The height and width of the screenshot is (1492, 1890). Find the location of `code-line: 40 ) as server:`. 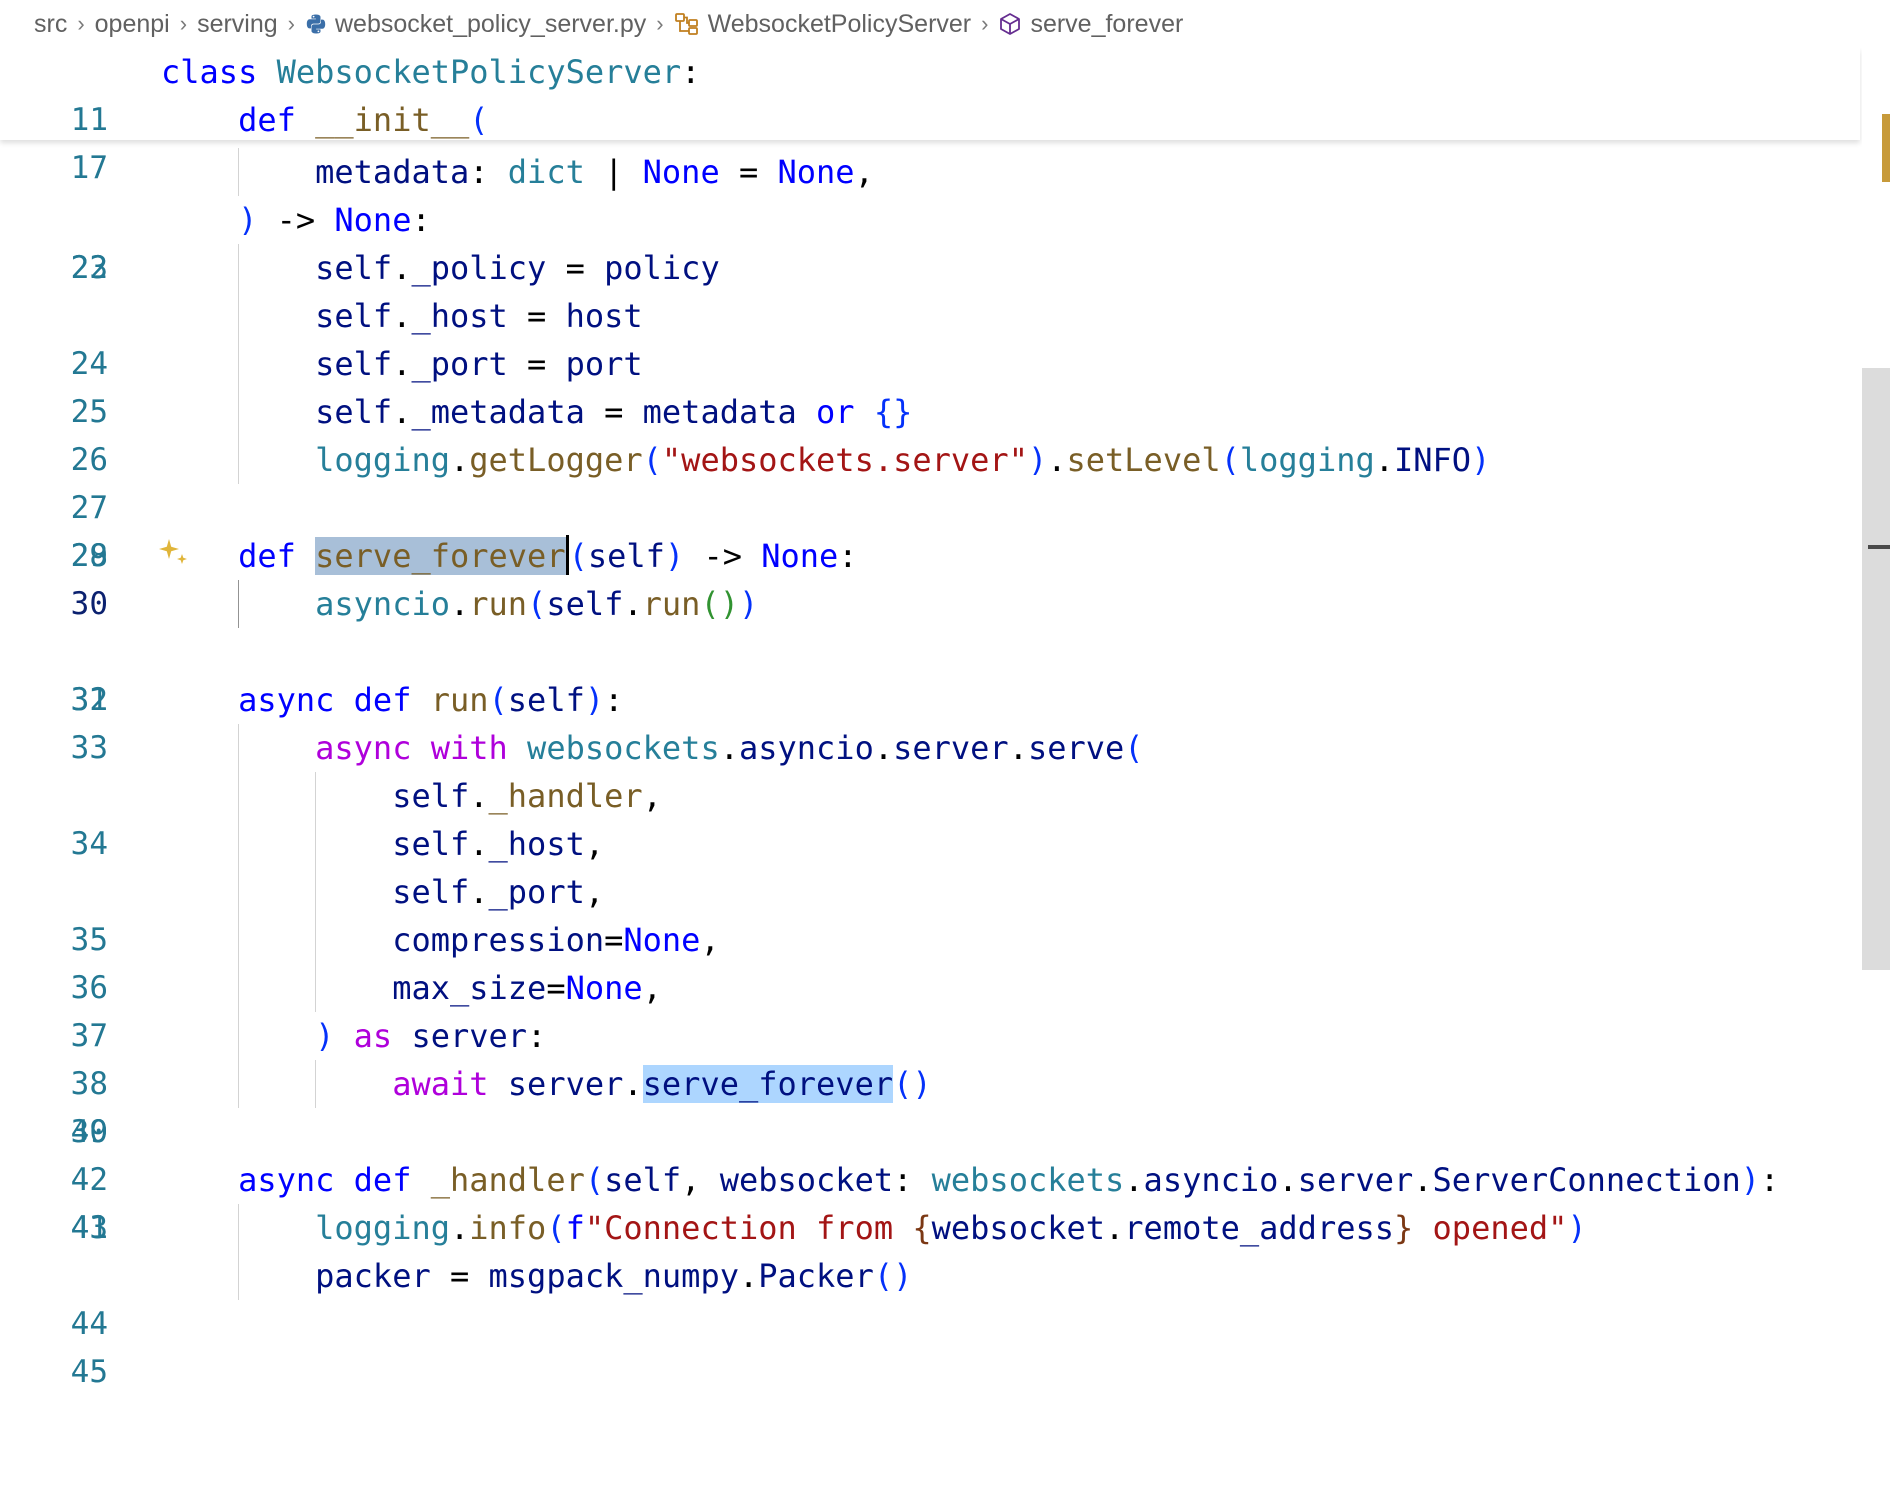

code-line: 40 ) as server: is located at coordinates (931, 1081).